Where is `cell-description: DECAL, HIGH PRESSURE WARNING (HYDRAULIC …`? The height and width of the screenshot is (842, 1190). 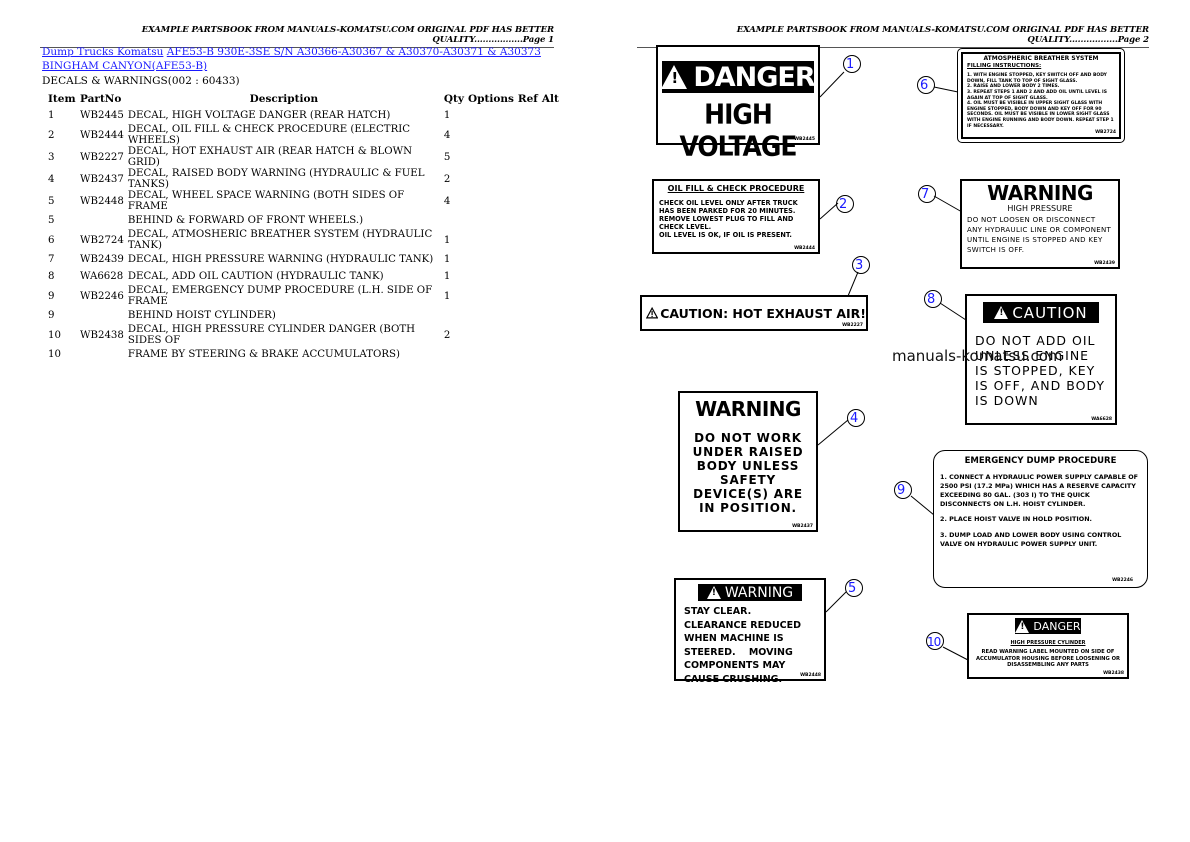 cell-description: DECAL, HIGH PRESSURE WARNING (HYDRAULIC … is located at coordinates (280, 259).